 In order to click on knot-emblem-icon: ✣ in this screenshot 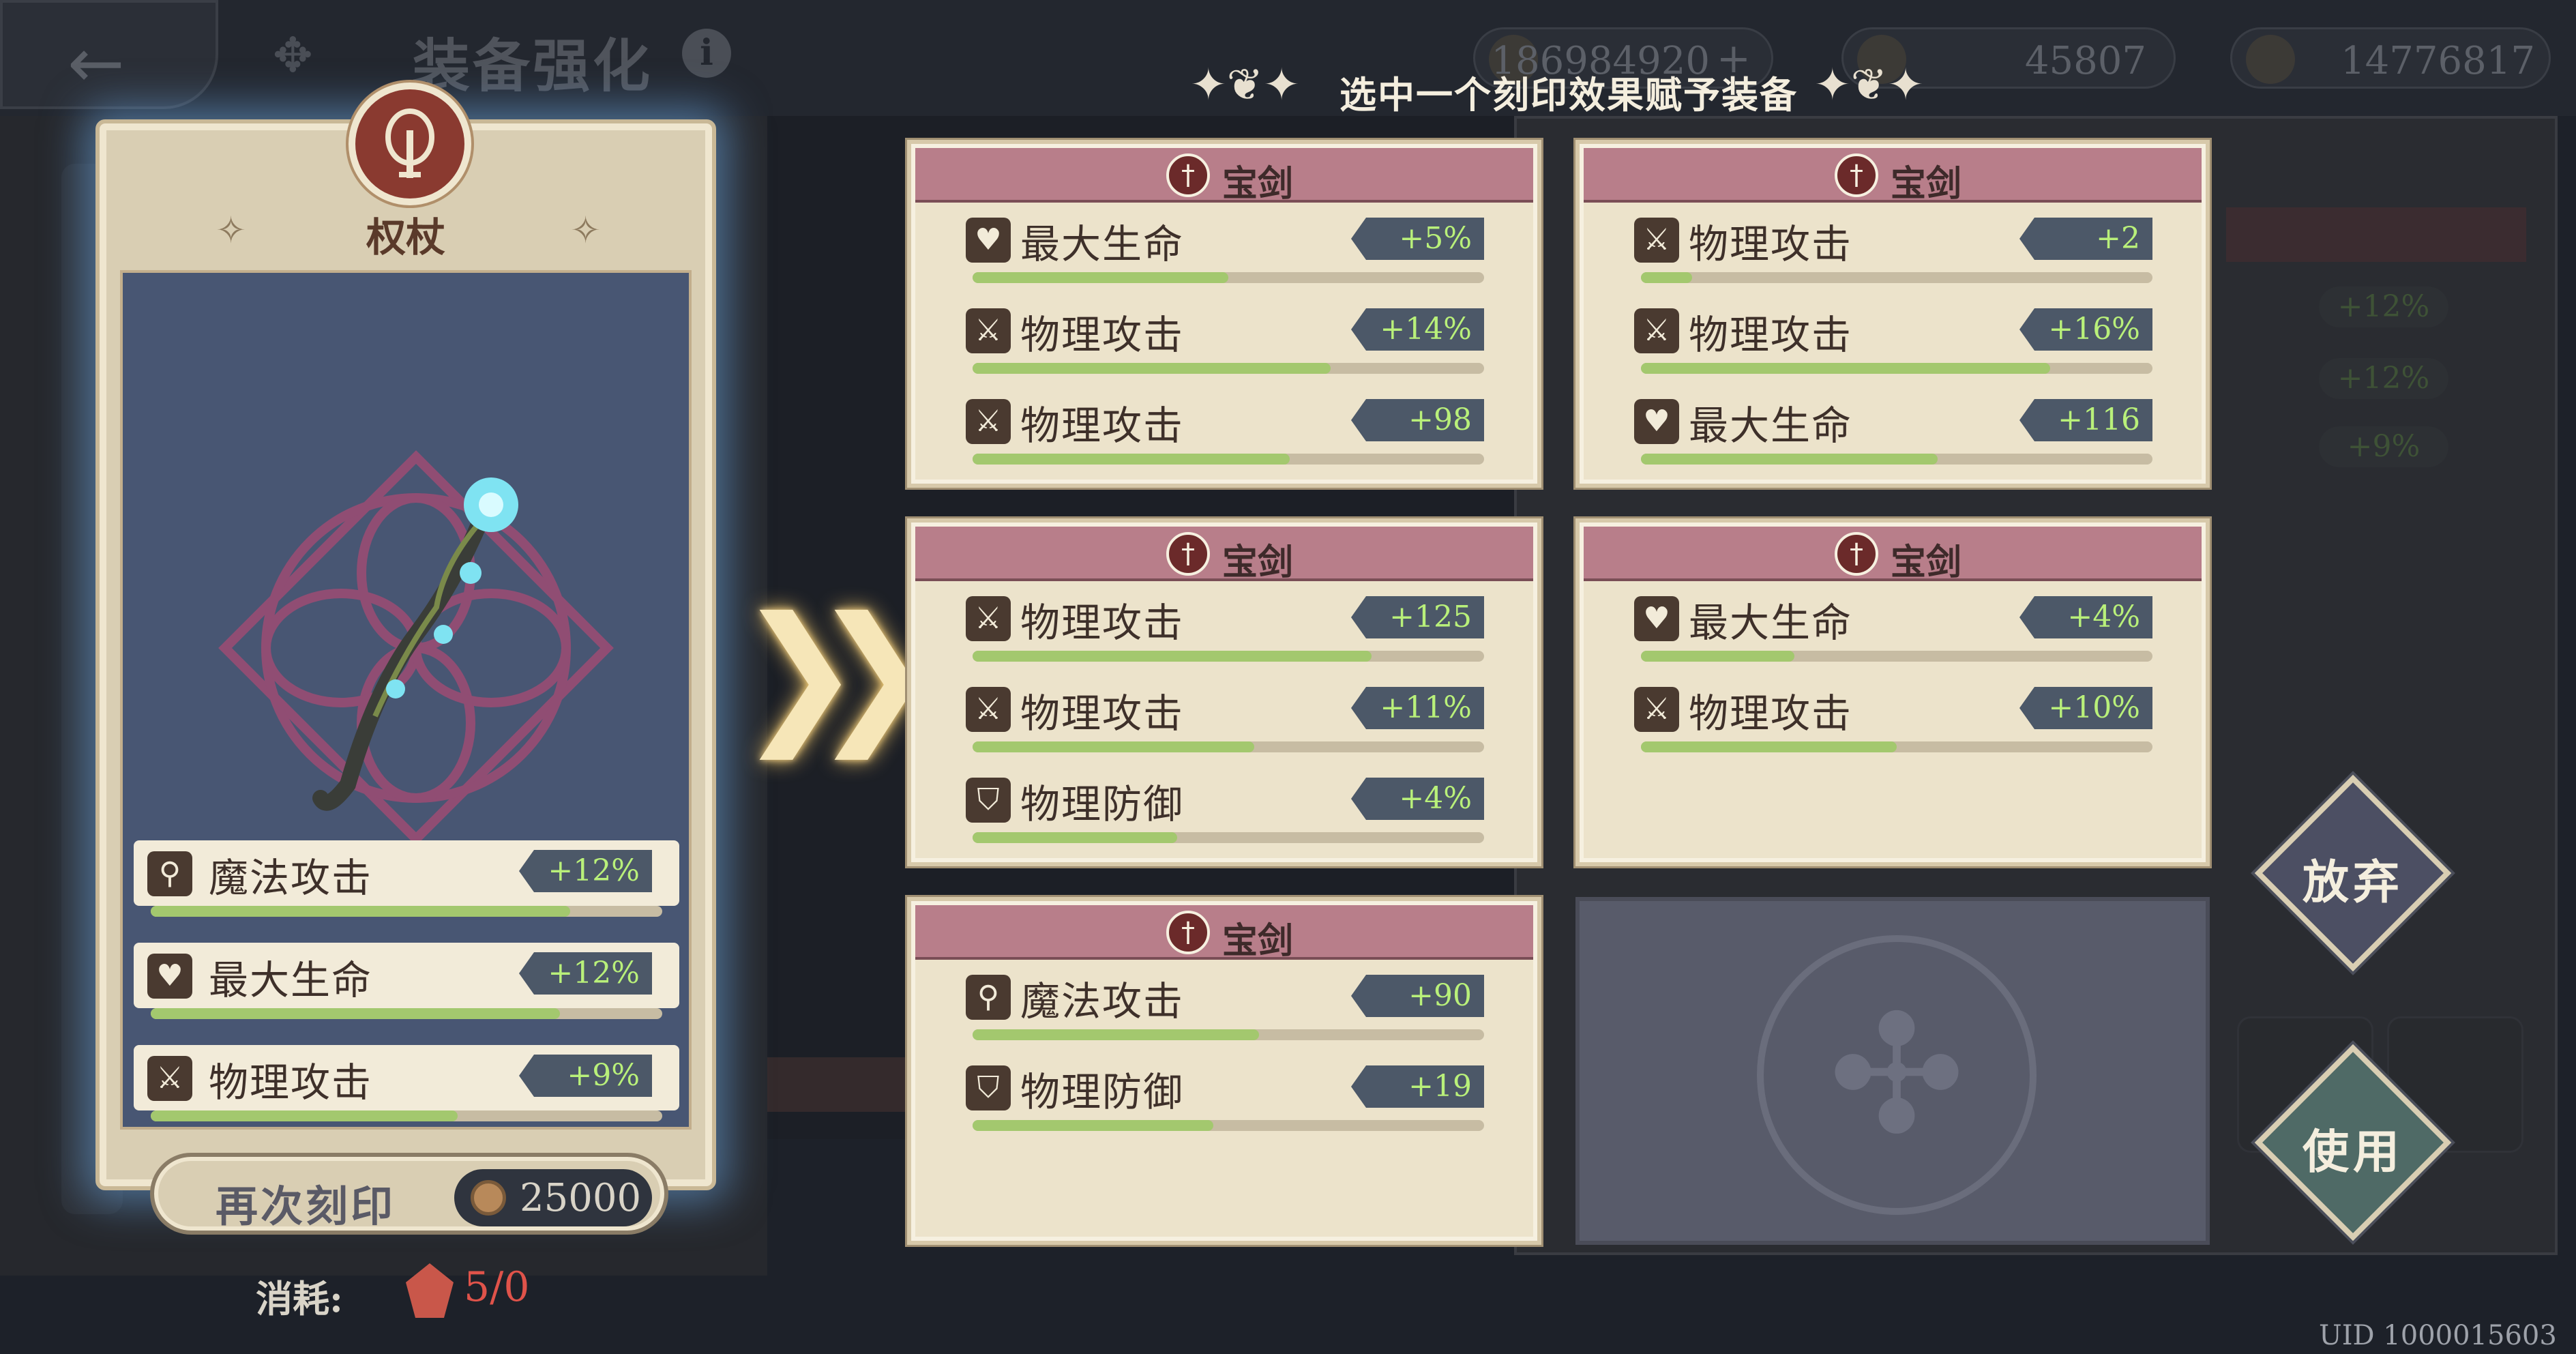, I will do `click(1897, 1075)`.